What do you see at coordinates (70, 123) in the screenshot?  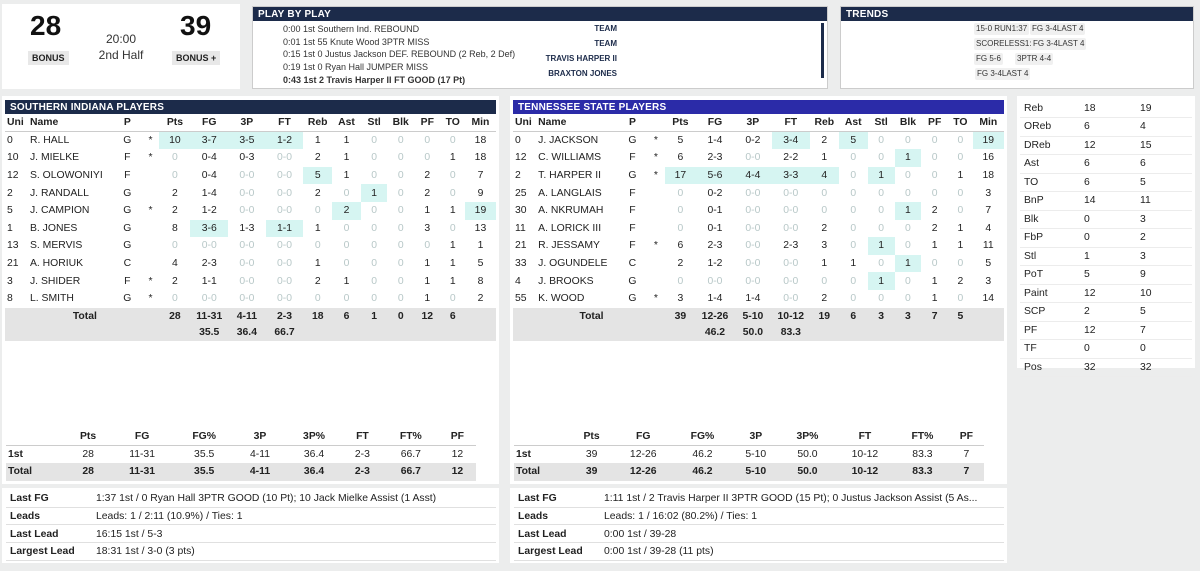 I see `column-header: Name` at bounding box center [70, 123].